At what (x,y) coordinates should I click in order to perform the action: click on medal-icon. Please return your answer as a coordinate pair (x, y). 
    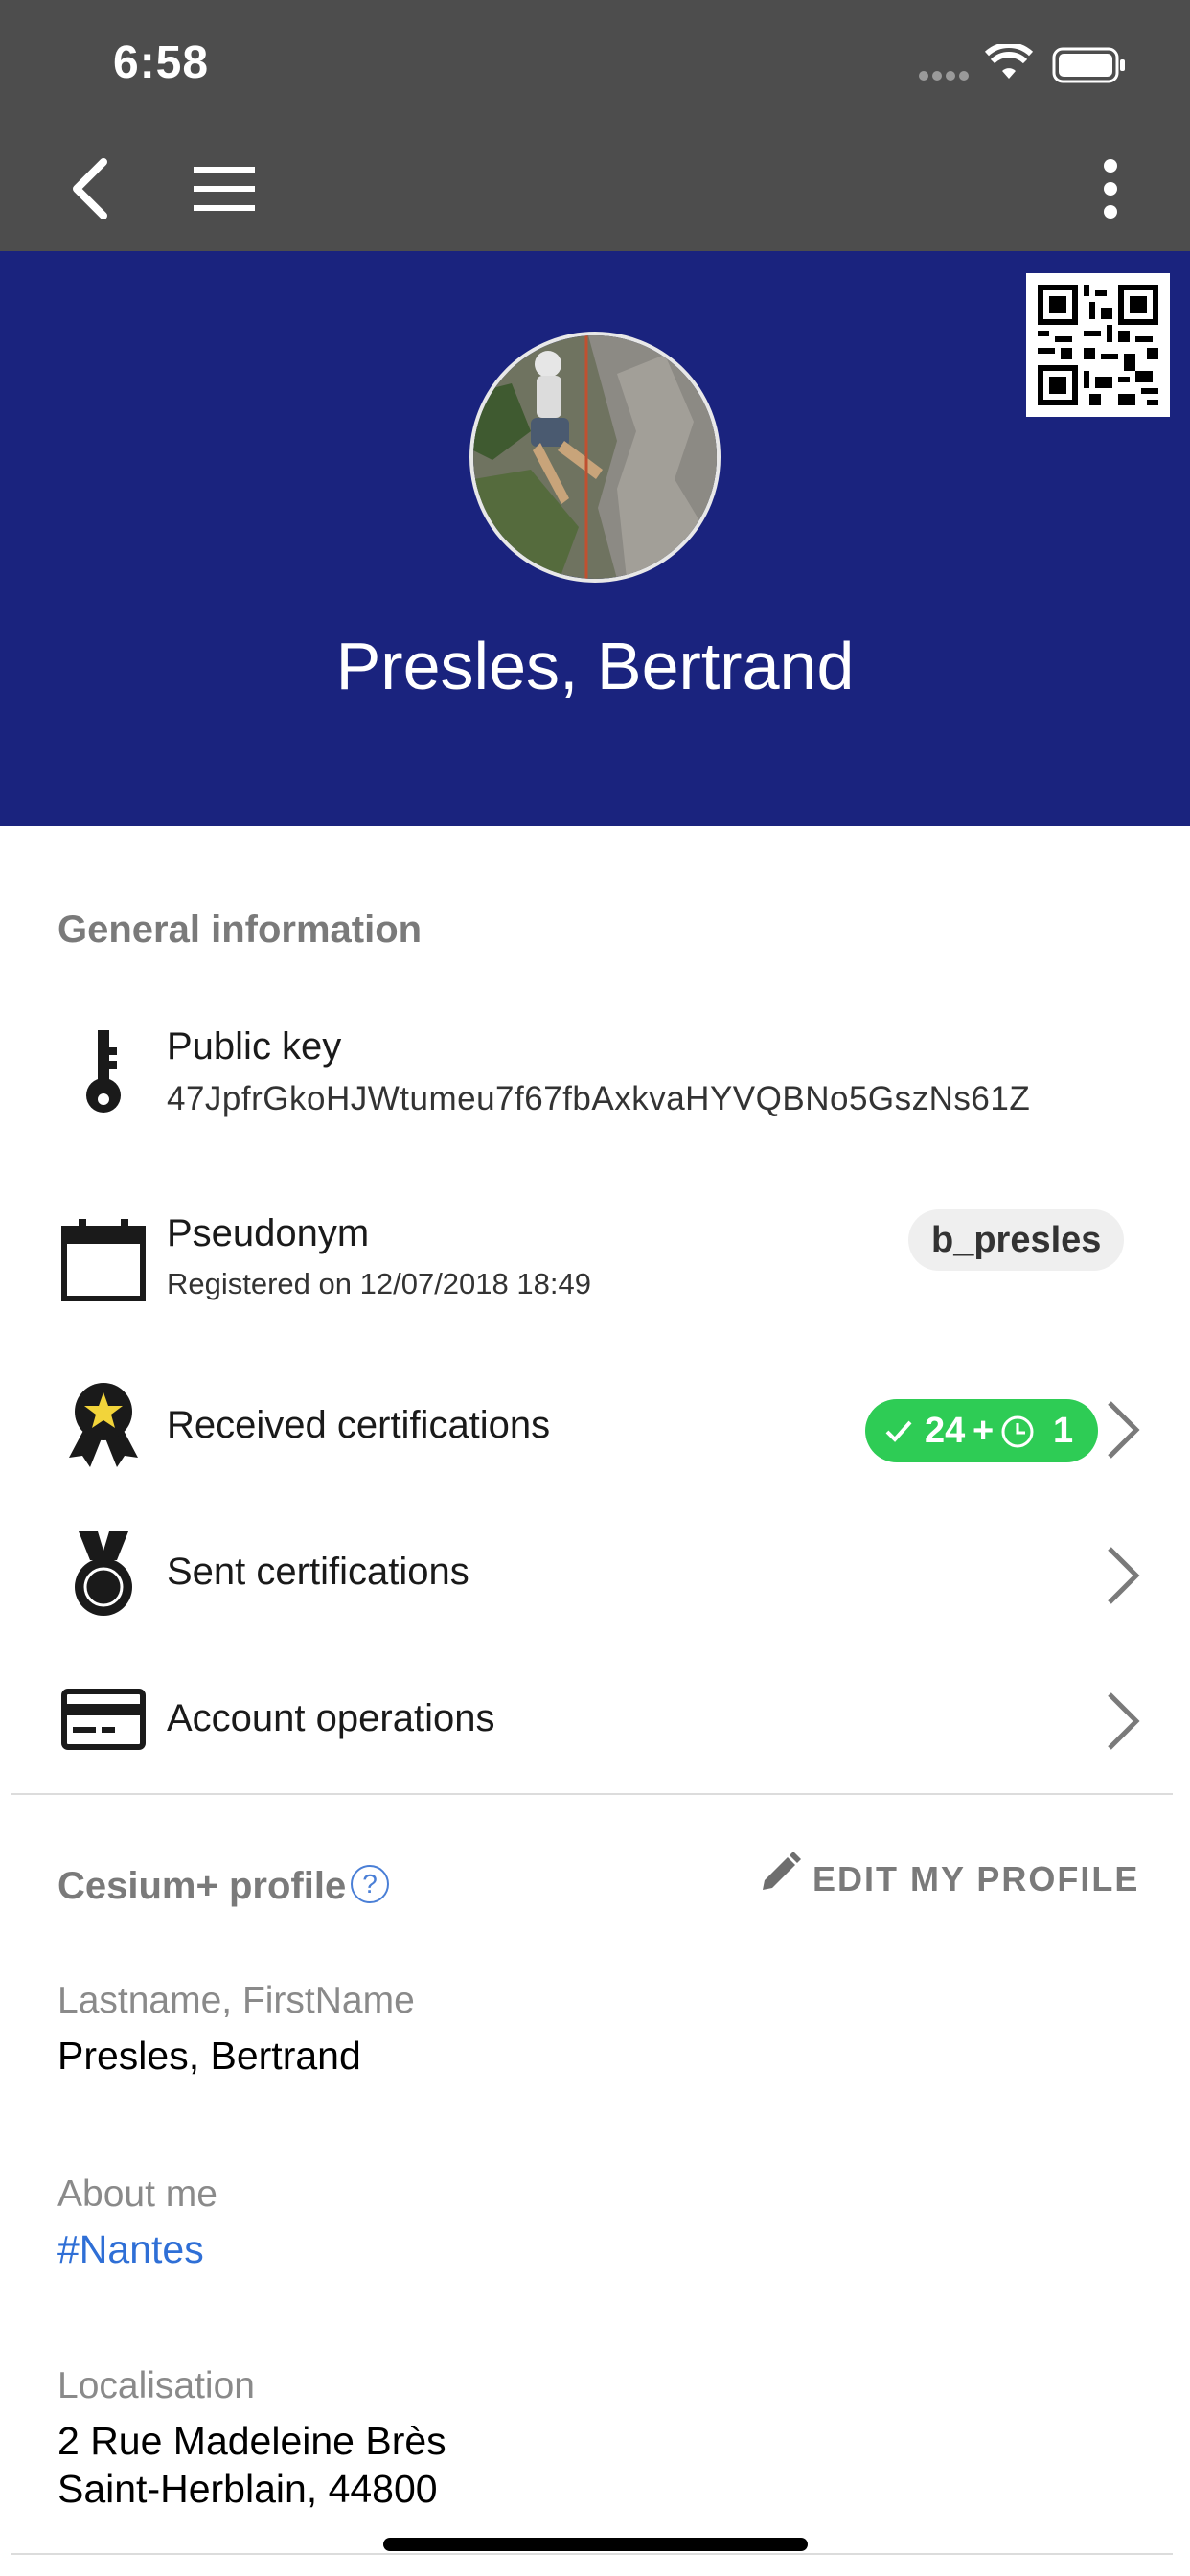
    Looking at the image, I should click on (103, 1576).